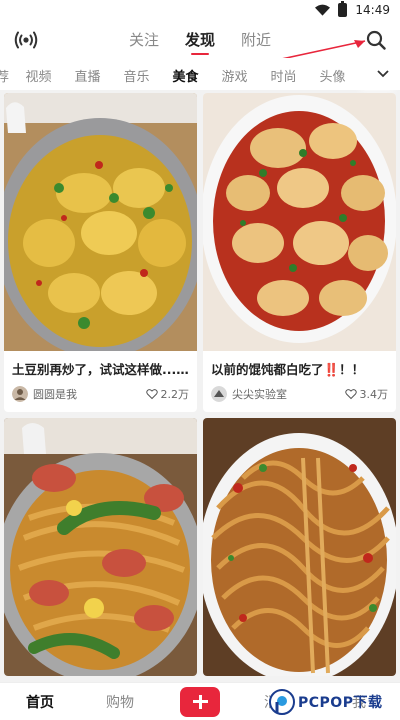  What do you see at coordinates (175, 394) in the screenshot?
I see `like-count: 2.2万` at bounding box center [175, 394].